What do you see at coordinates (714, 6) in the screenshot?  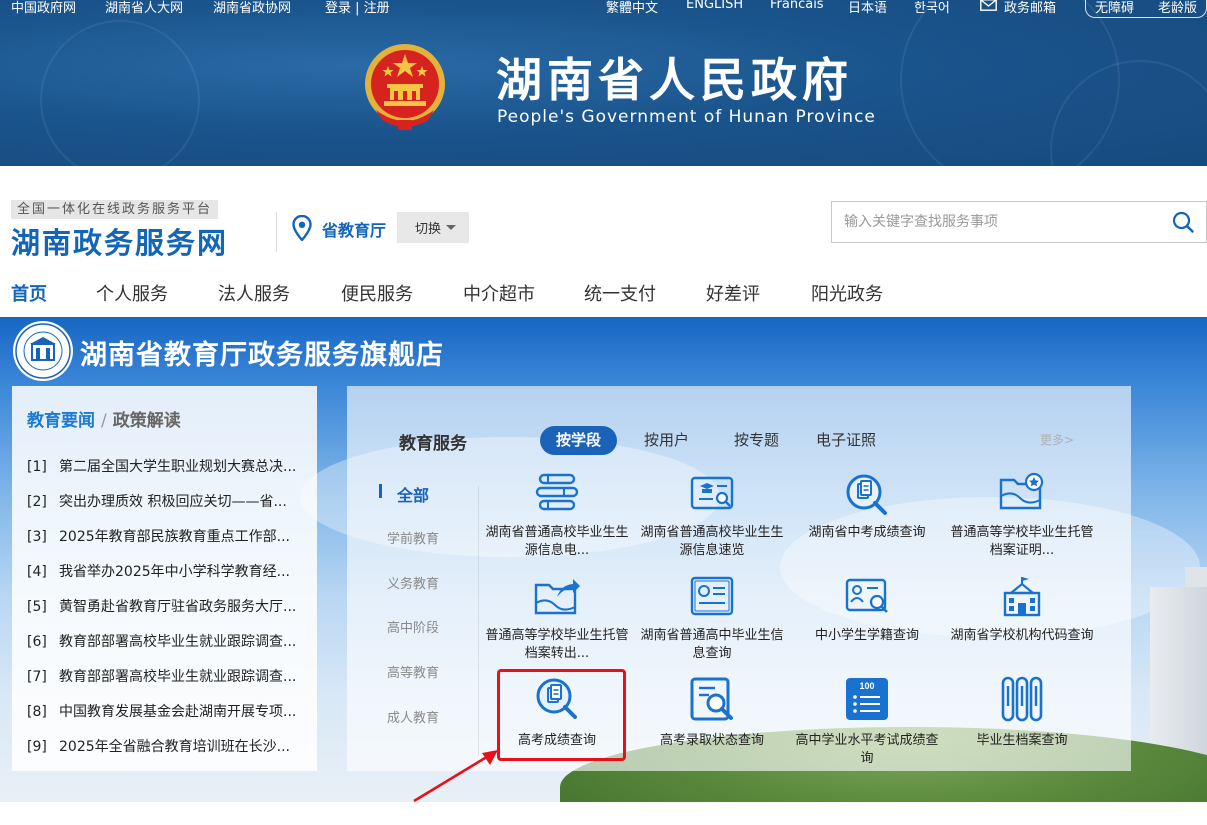 I see `lang-english: ENGLISH` at bounding box center [714, 6].